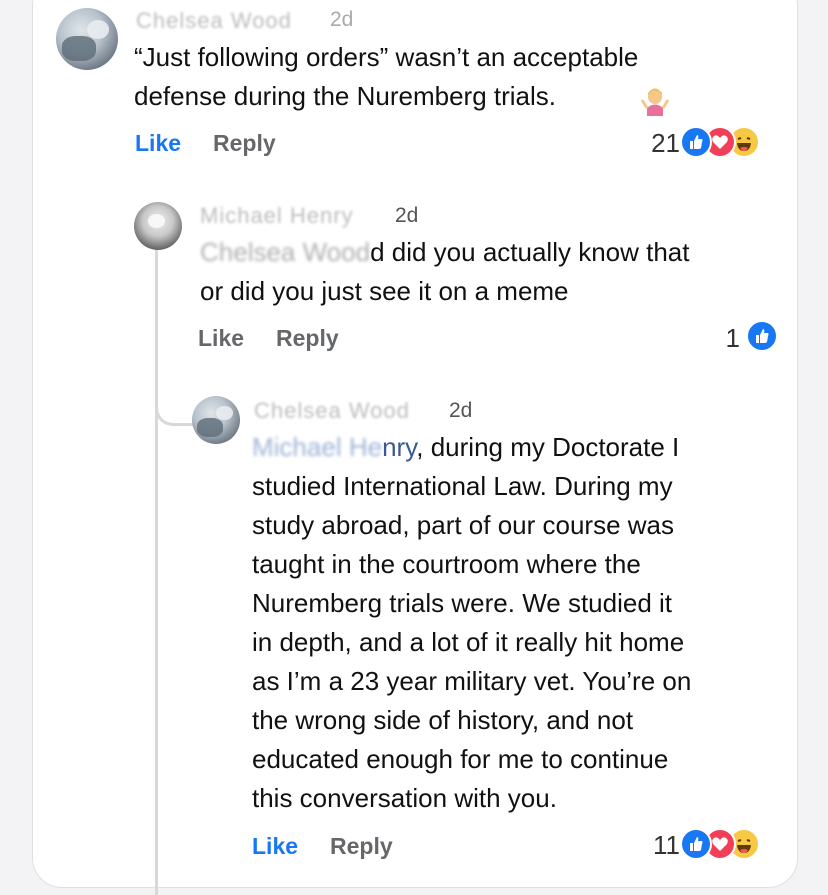 Image resolution: width=828 pixels, height=895 pixels. What do you see at coordinates (399, 447) in the screenshot?
I see `mention-link-visible: nry` at bounding box center [399, 447].